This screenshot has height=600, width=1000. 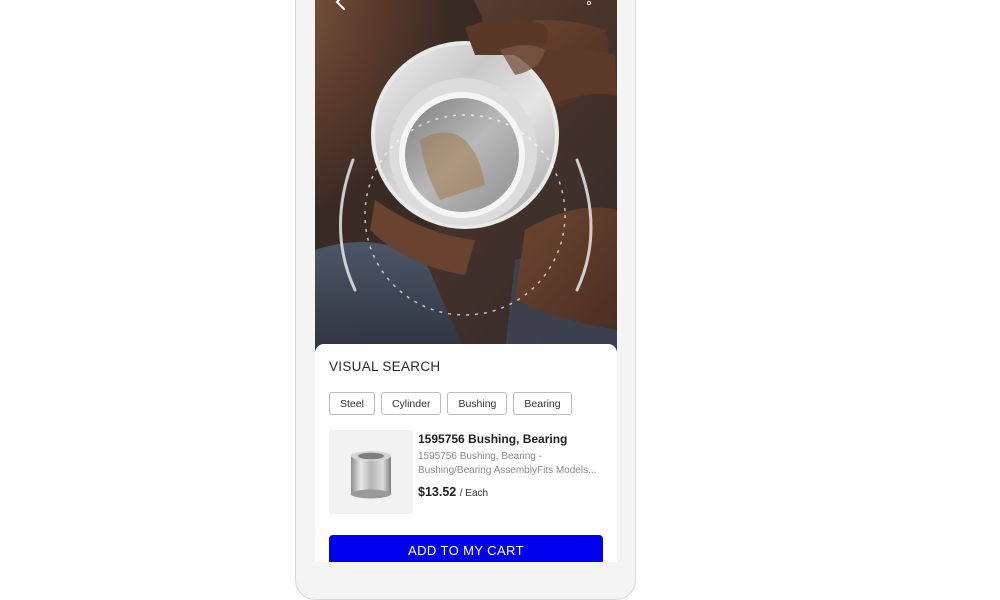 I want to click on product-name: 1595756 Bushing, Bearing, so click(x=492, y=439).